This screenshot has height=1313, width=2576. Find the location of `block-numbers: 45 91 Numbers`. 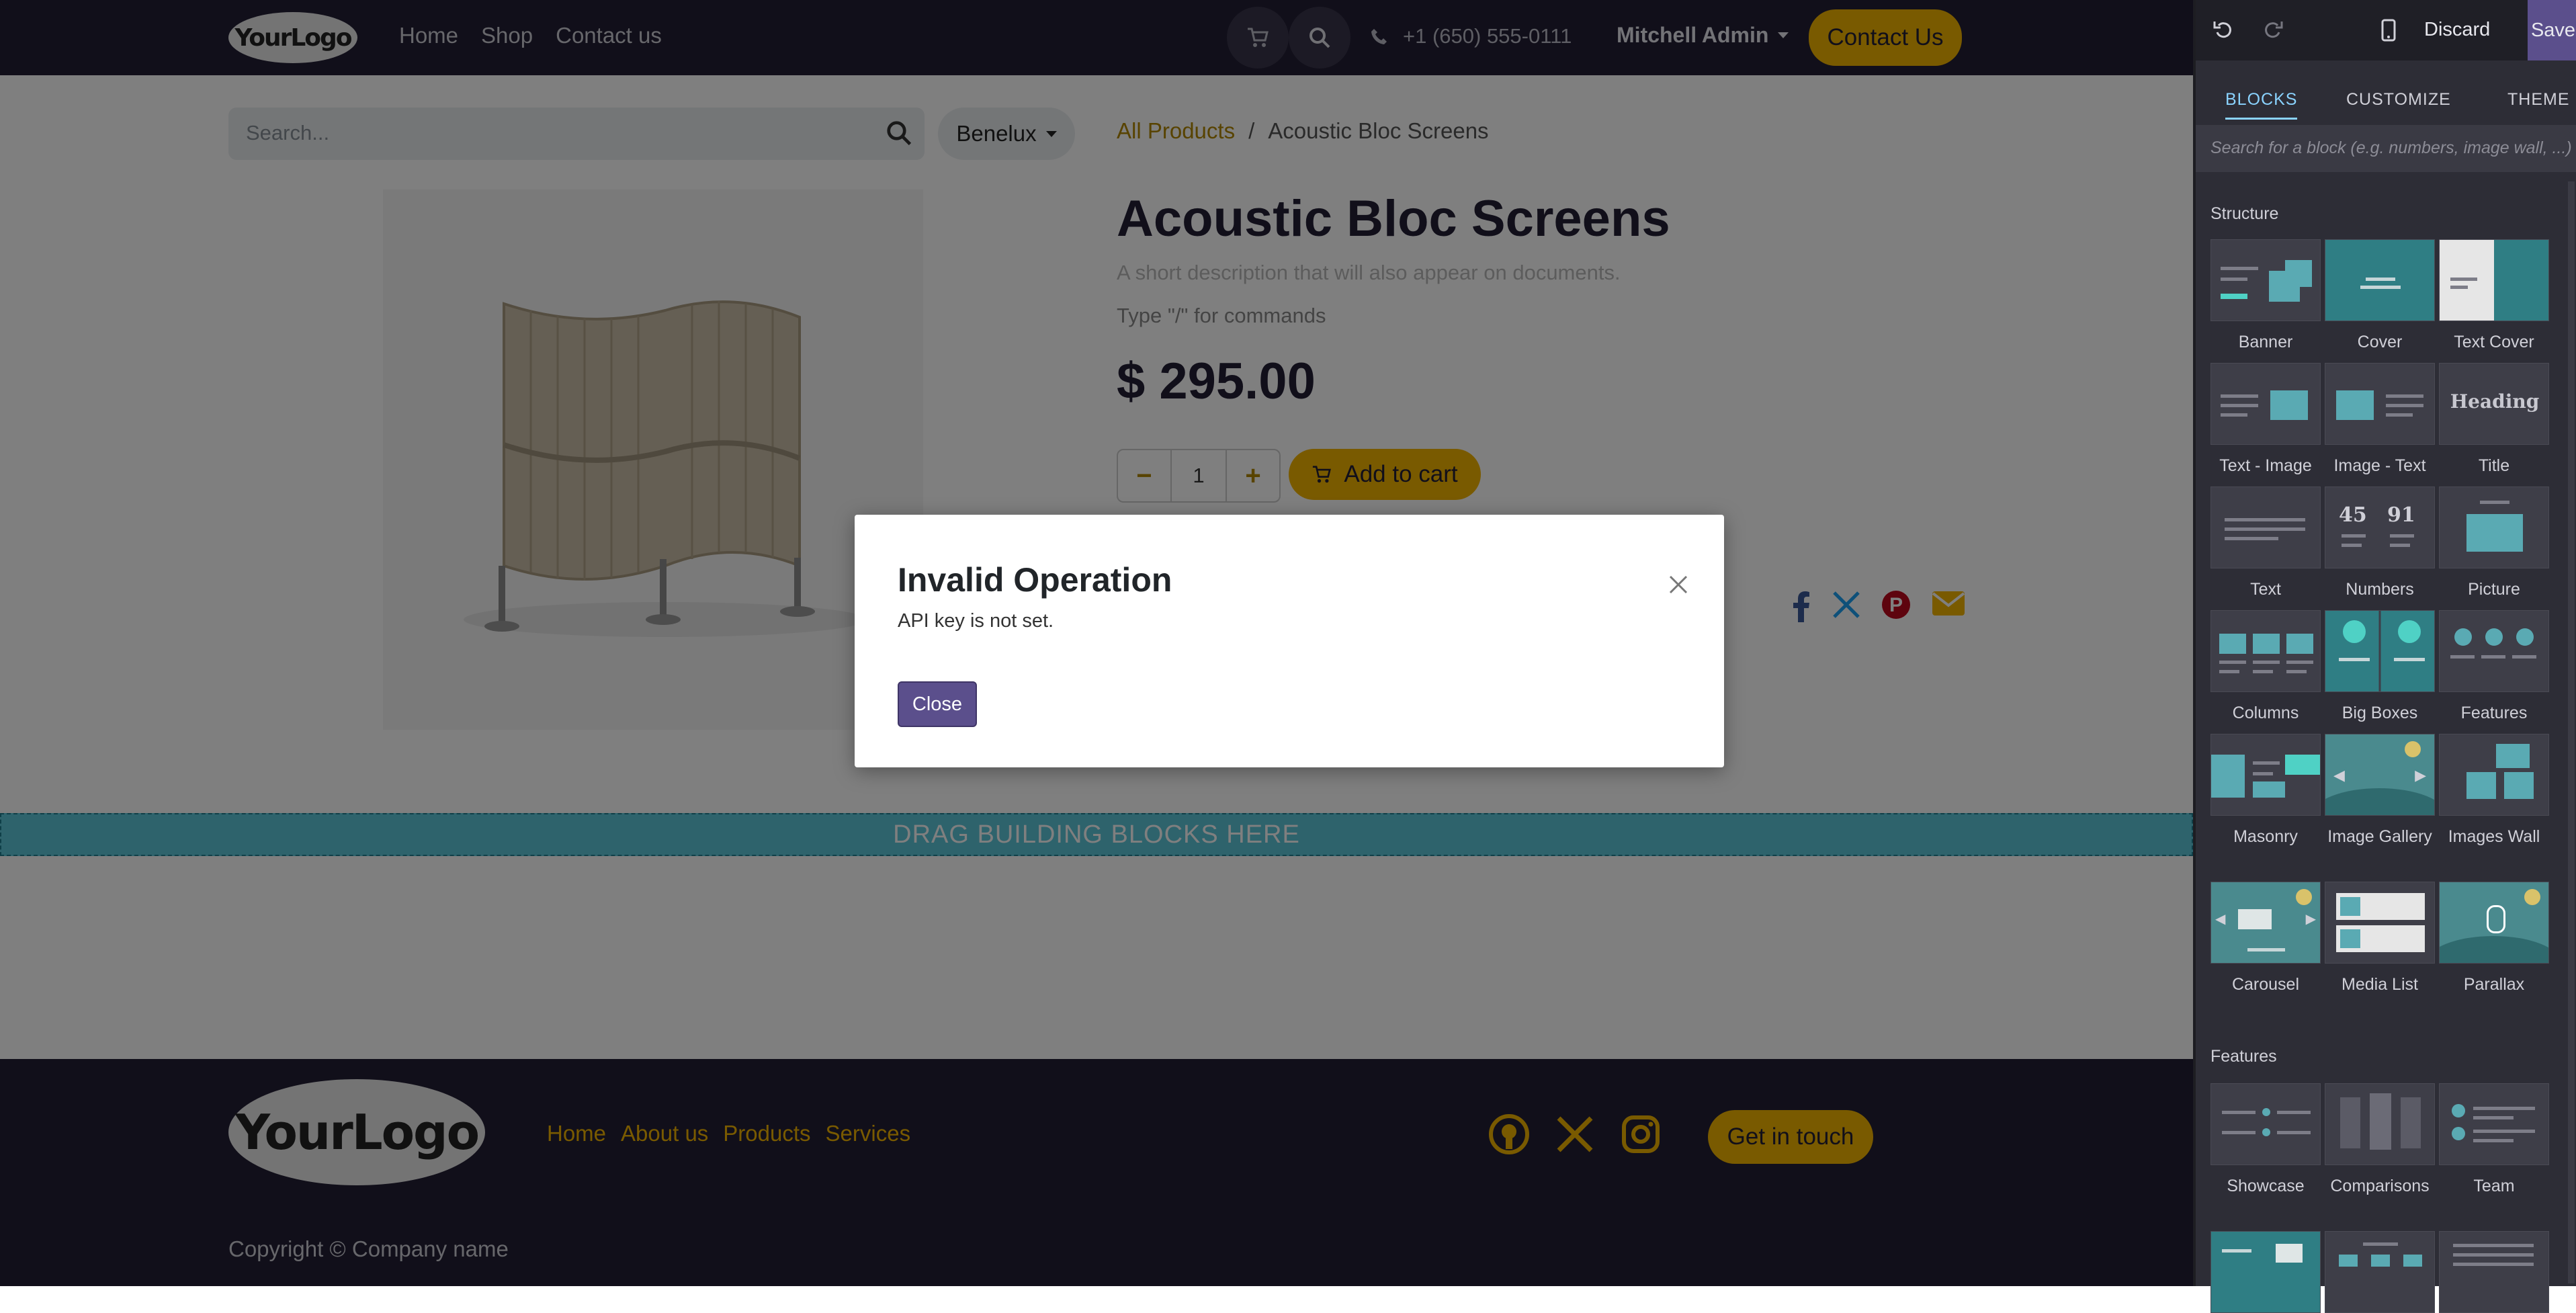

block-numbers: 45 91 Numbers is located at coordinates (2380, 544).